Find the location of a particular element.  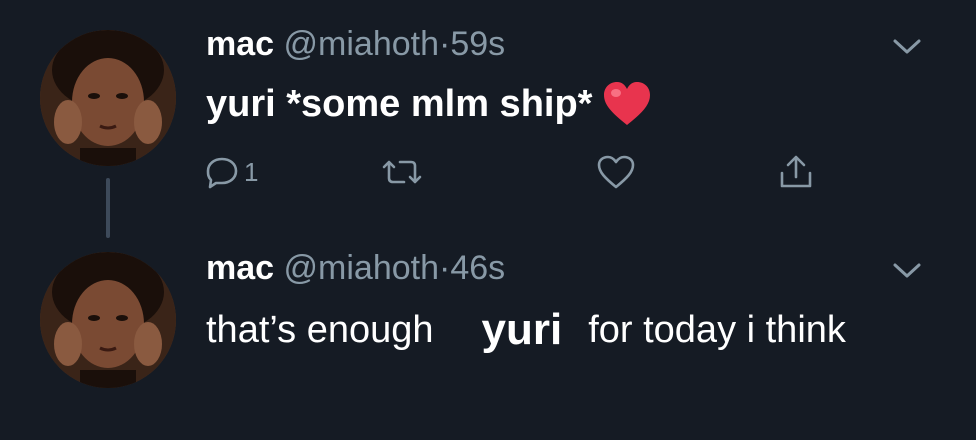

tweet-text-after: for today i think is located at coordinates (717, 330).